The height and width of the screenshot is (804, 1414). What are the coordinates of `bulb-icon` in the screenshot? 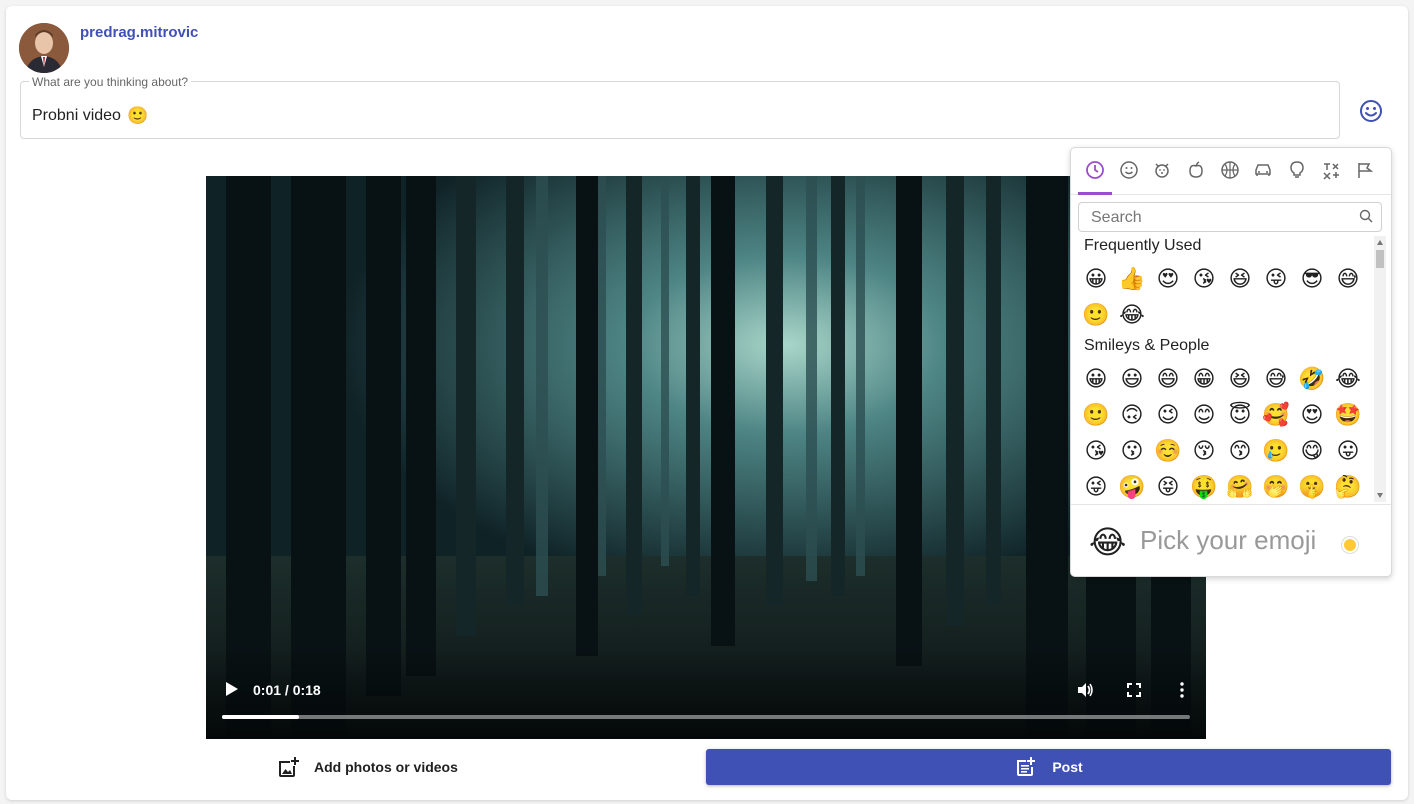 It's located at (1297, 170).